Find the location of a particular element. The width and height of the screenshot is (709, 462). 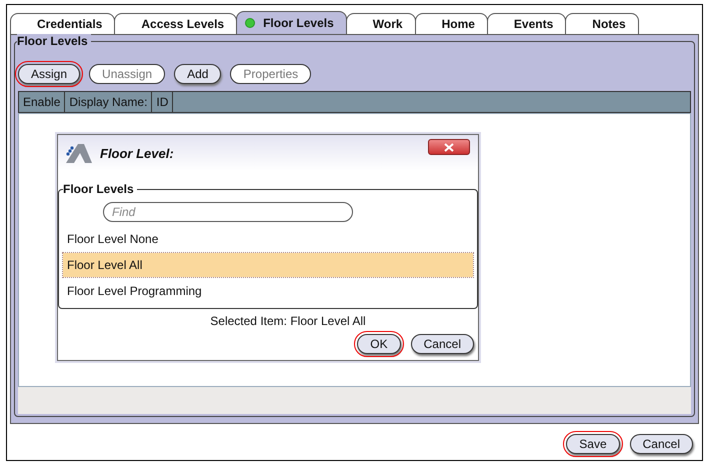

tab: Credentials is located at coordinates (63, 23).